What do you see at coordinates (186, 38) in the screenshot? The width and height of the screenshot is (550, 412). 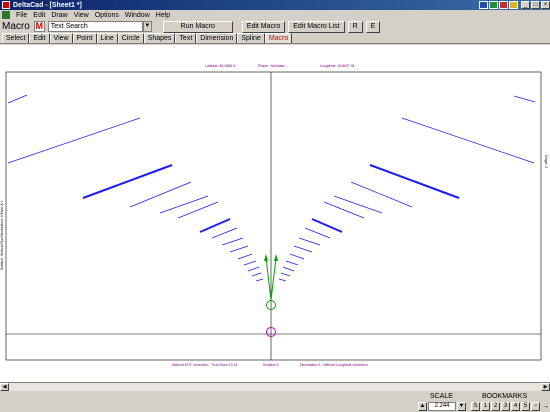 I see `tab-text: Text` at bounding box center [186, 38].